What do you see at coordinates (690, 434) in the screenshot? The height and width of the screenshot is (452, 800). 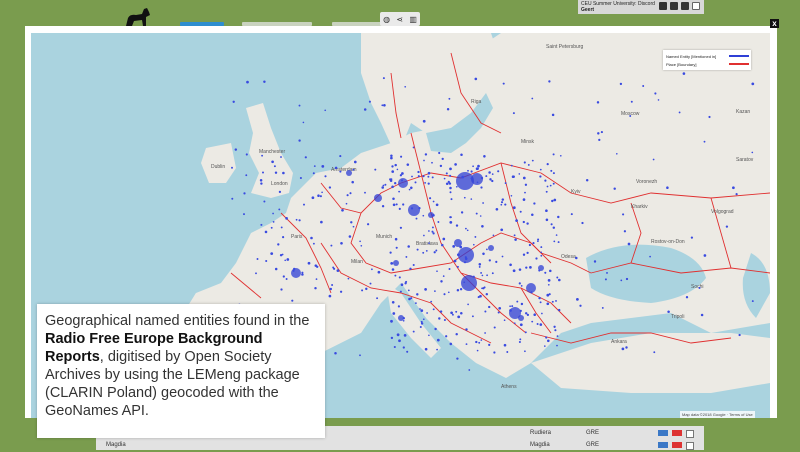 I see `select-checkbox` at bounding box center [690, 434].